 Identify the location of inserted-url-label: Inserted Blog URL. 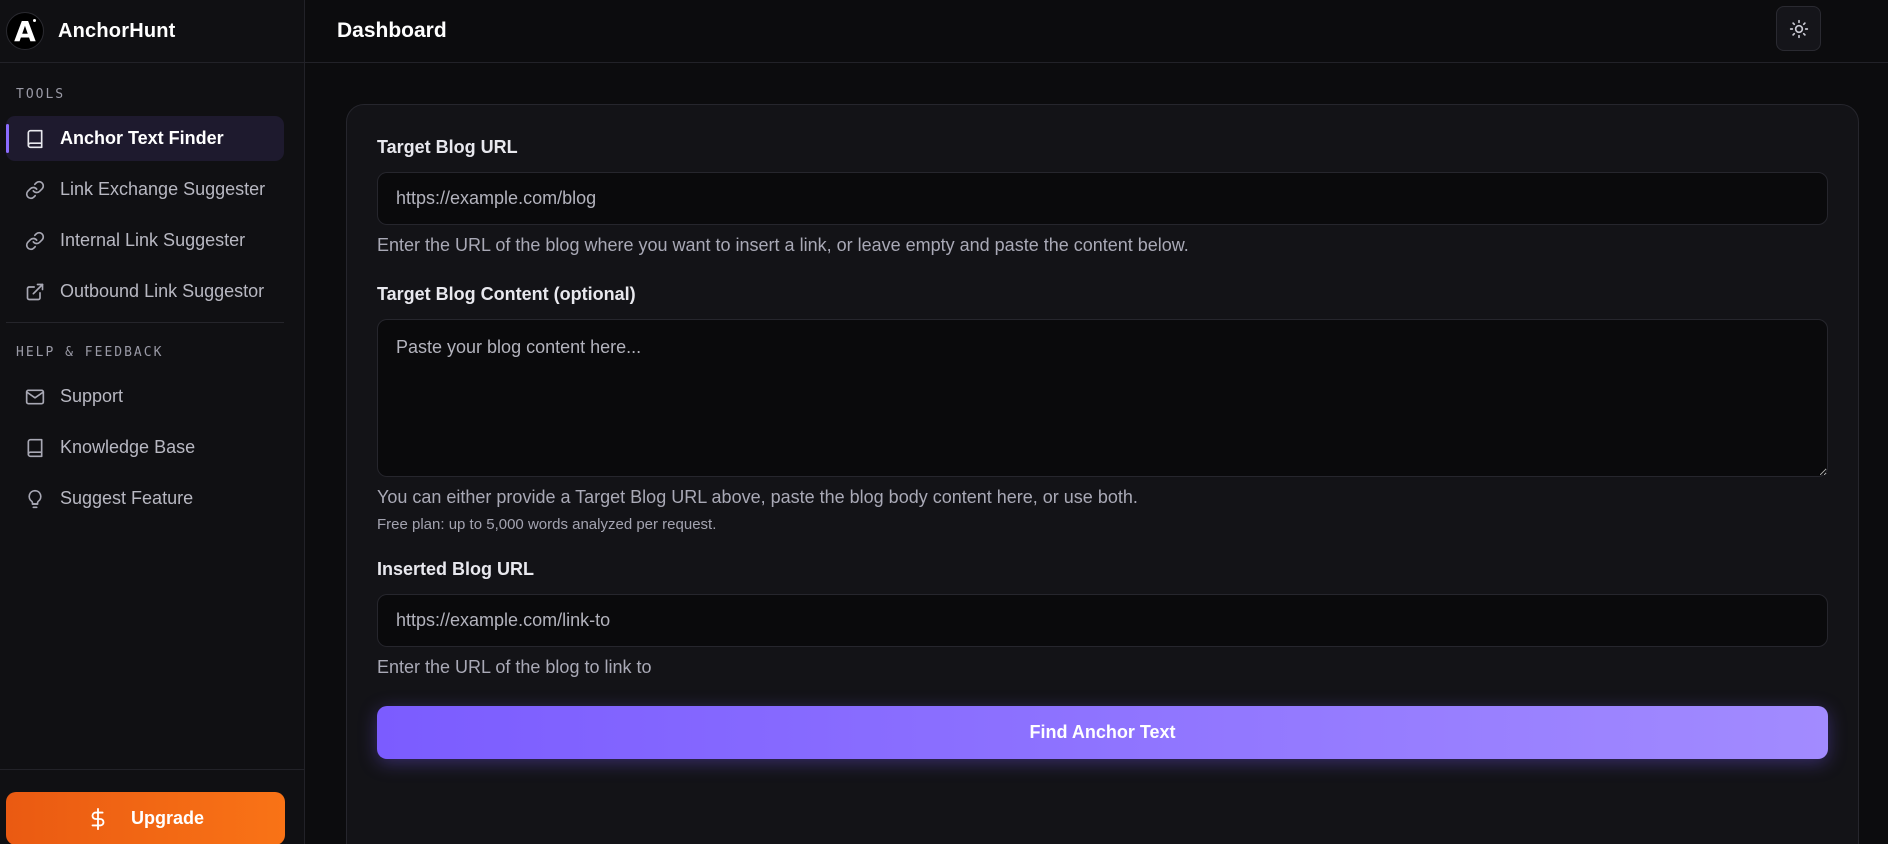
(456, 569).